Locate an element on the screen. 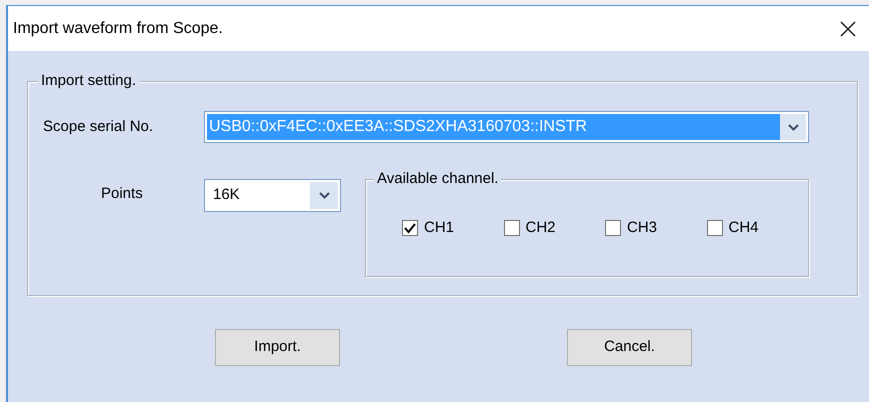 This screenshot has height=402, width=869. checkbox-label: CH3 is located at coordinates (642, 228).